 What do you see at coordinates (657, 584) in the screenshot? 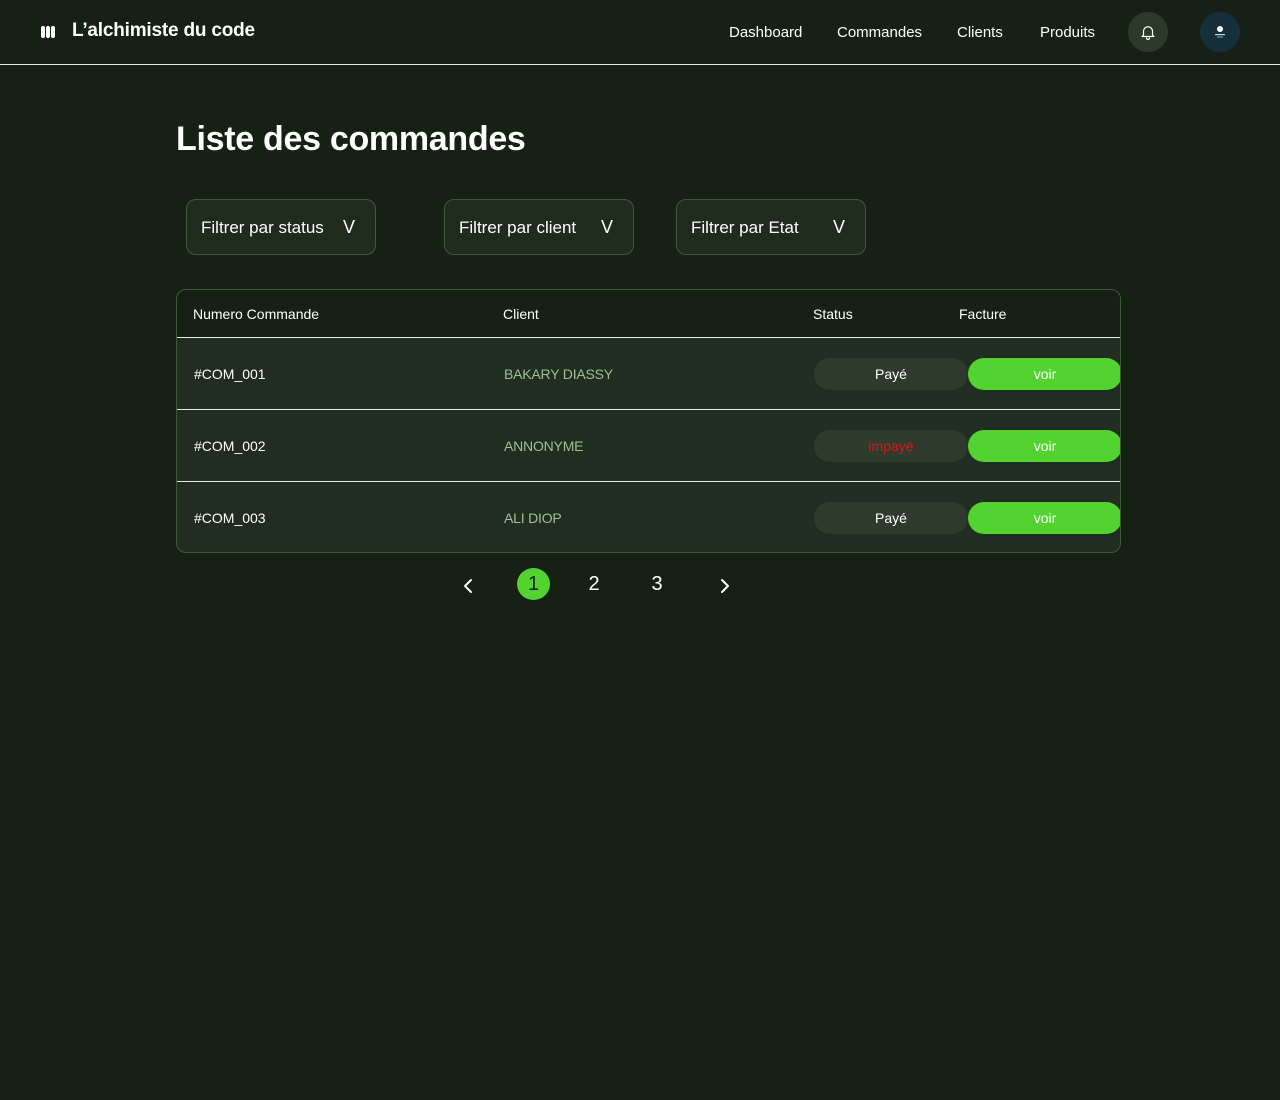
I see `page-3-button: 3` at bounding box center [657, 584].